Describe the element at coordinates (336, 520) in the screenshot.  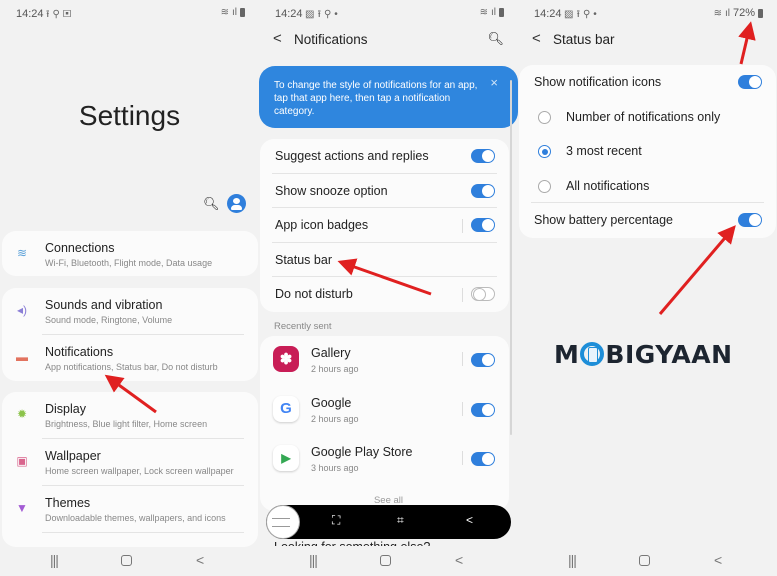
I see `scroll-capture-icon: ⛶` at that location.